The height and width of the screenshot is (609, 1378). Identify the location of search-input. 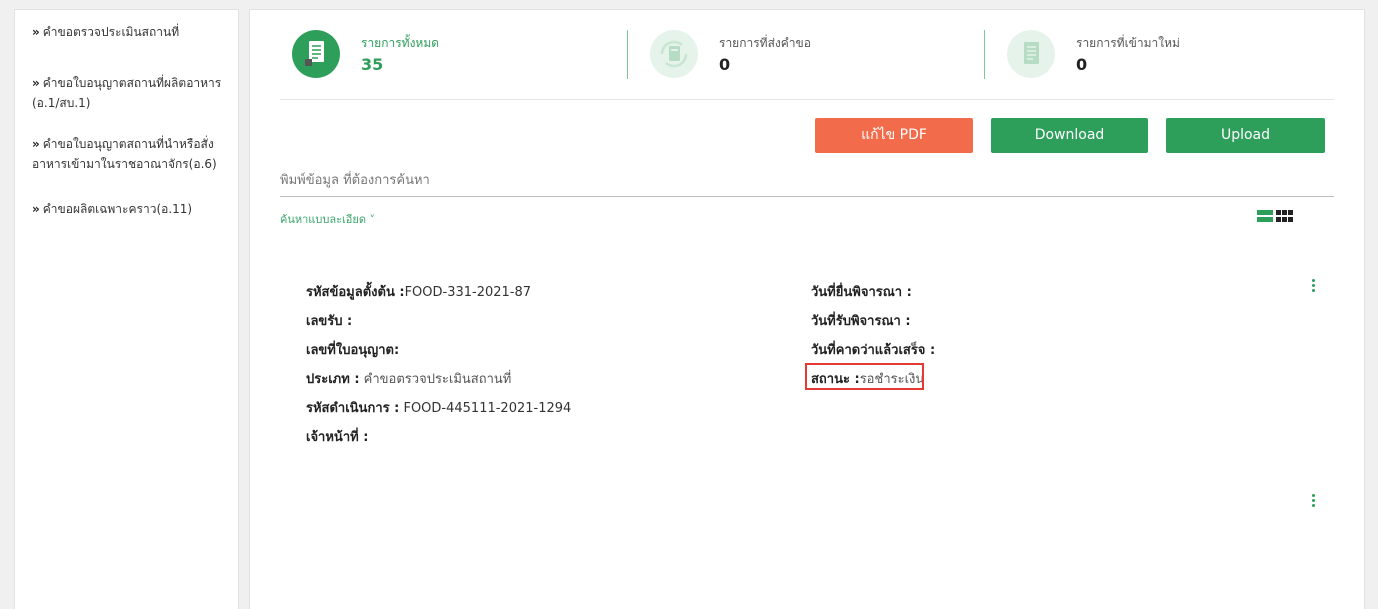
(807, 180).